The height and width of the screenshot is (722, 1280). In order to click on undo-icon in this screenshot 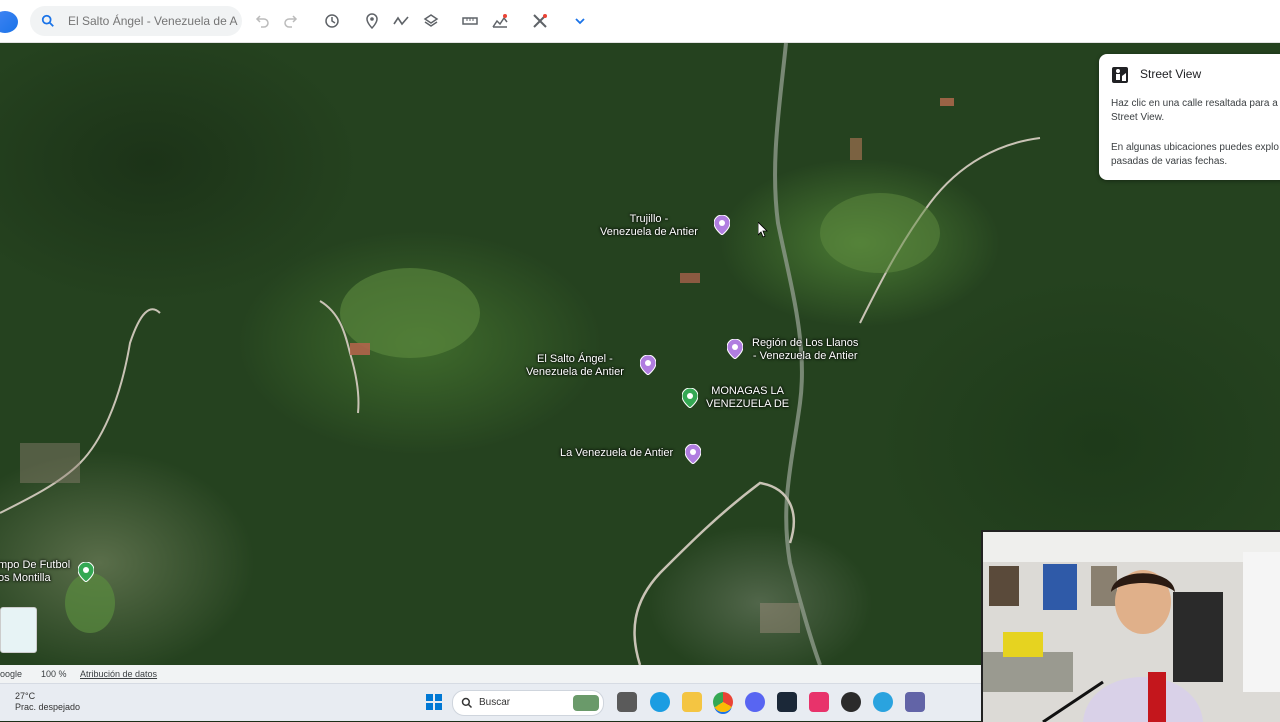, I will do `click(262, 21)`.